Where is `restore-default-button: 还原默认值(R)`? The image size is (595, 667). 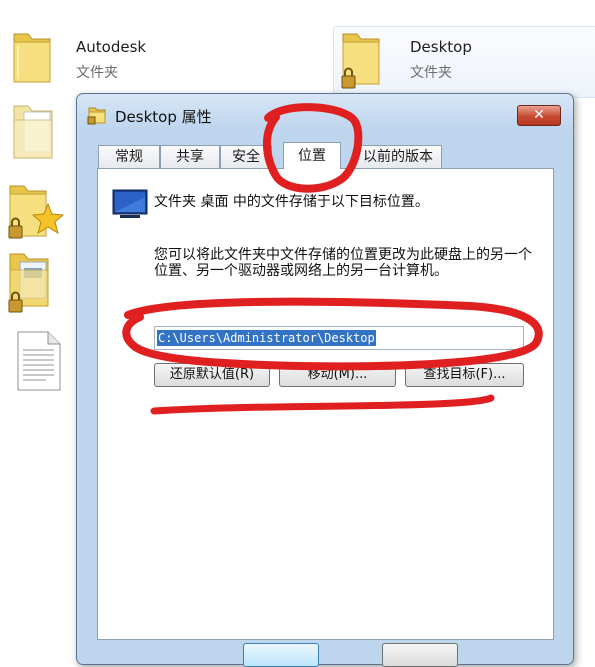 restore-default-button: 还原默认值(R) is located at coordinates (212, 375).